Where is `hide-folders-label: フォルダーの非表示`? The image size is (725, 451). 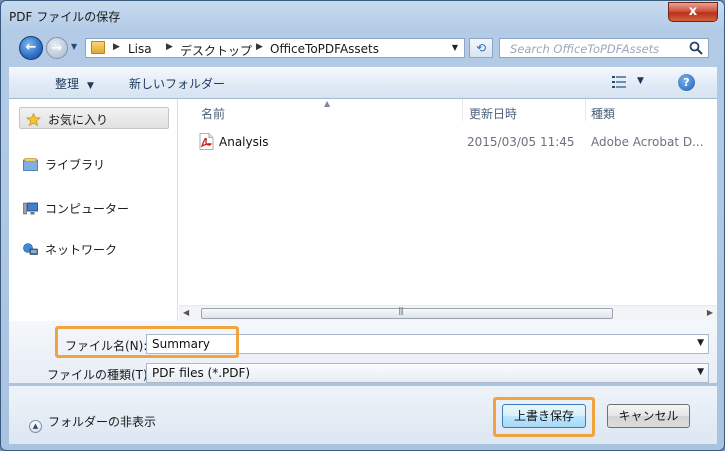 hide-folders-label: フォルダーの非表示 is located at coordinates (102, 422).